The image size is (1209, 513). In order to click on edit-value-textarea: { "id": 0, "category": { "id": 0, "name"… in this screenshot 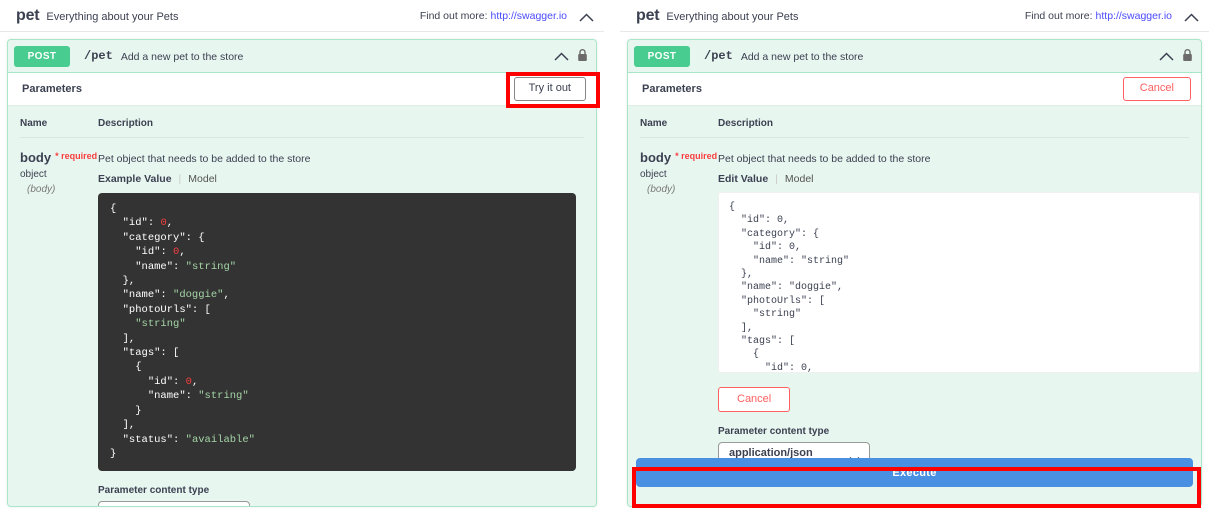, I will do `click(959, 282)`.